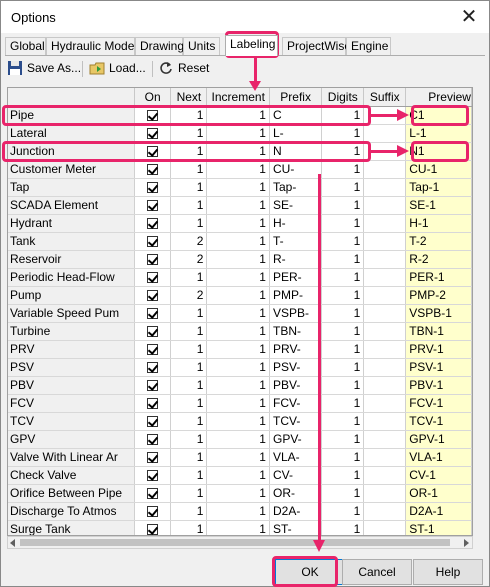 The width and height of the screenshot is (490, 587). What do you see at coordinates (296, 385) in the screenshot?
I see `prefix-cell: PBV-` at bounding box center [296, 385].